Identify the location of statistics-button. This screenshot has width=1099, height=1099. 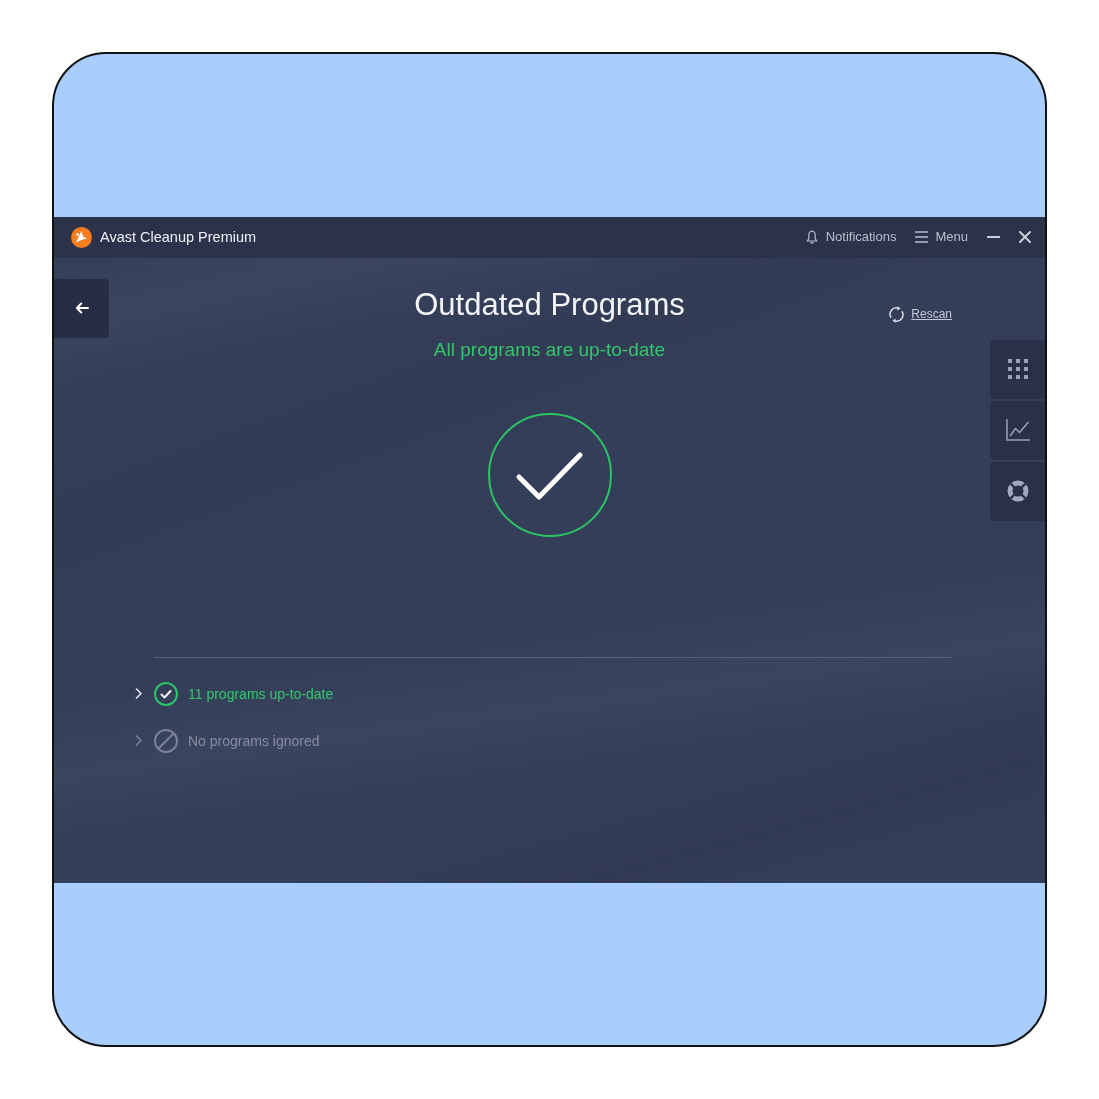
(1017, 430).